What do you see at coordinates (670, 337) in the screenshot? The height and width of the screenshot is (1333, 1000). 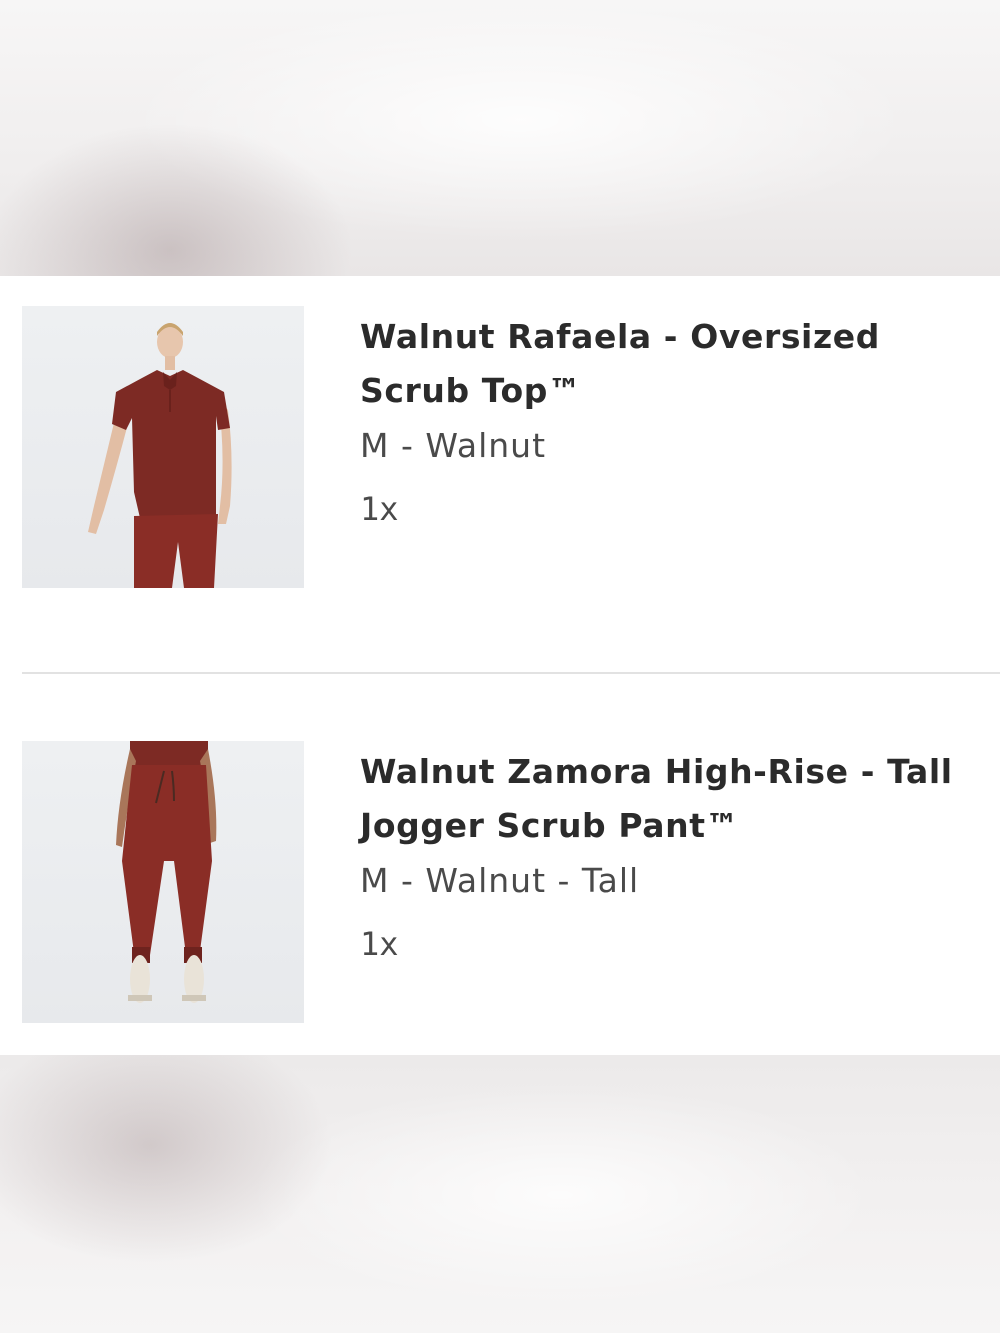 I see `product-title-line1: Walnut Rafaela - Oversized` at bounding box center [670, 337].